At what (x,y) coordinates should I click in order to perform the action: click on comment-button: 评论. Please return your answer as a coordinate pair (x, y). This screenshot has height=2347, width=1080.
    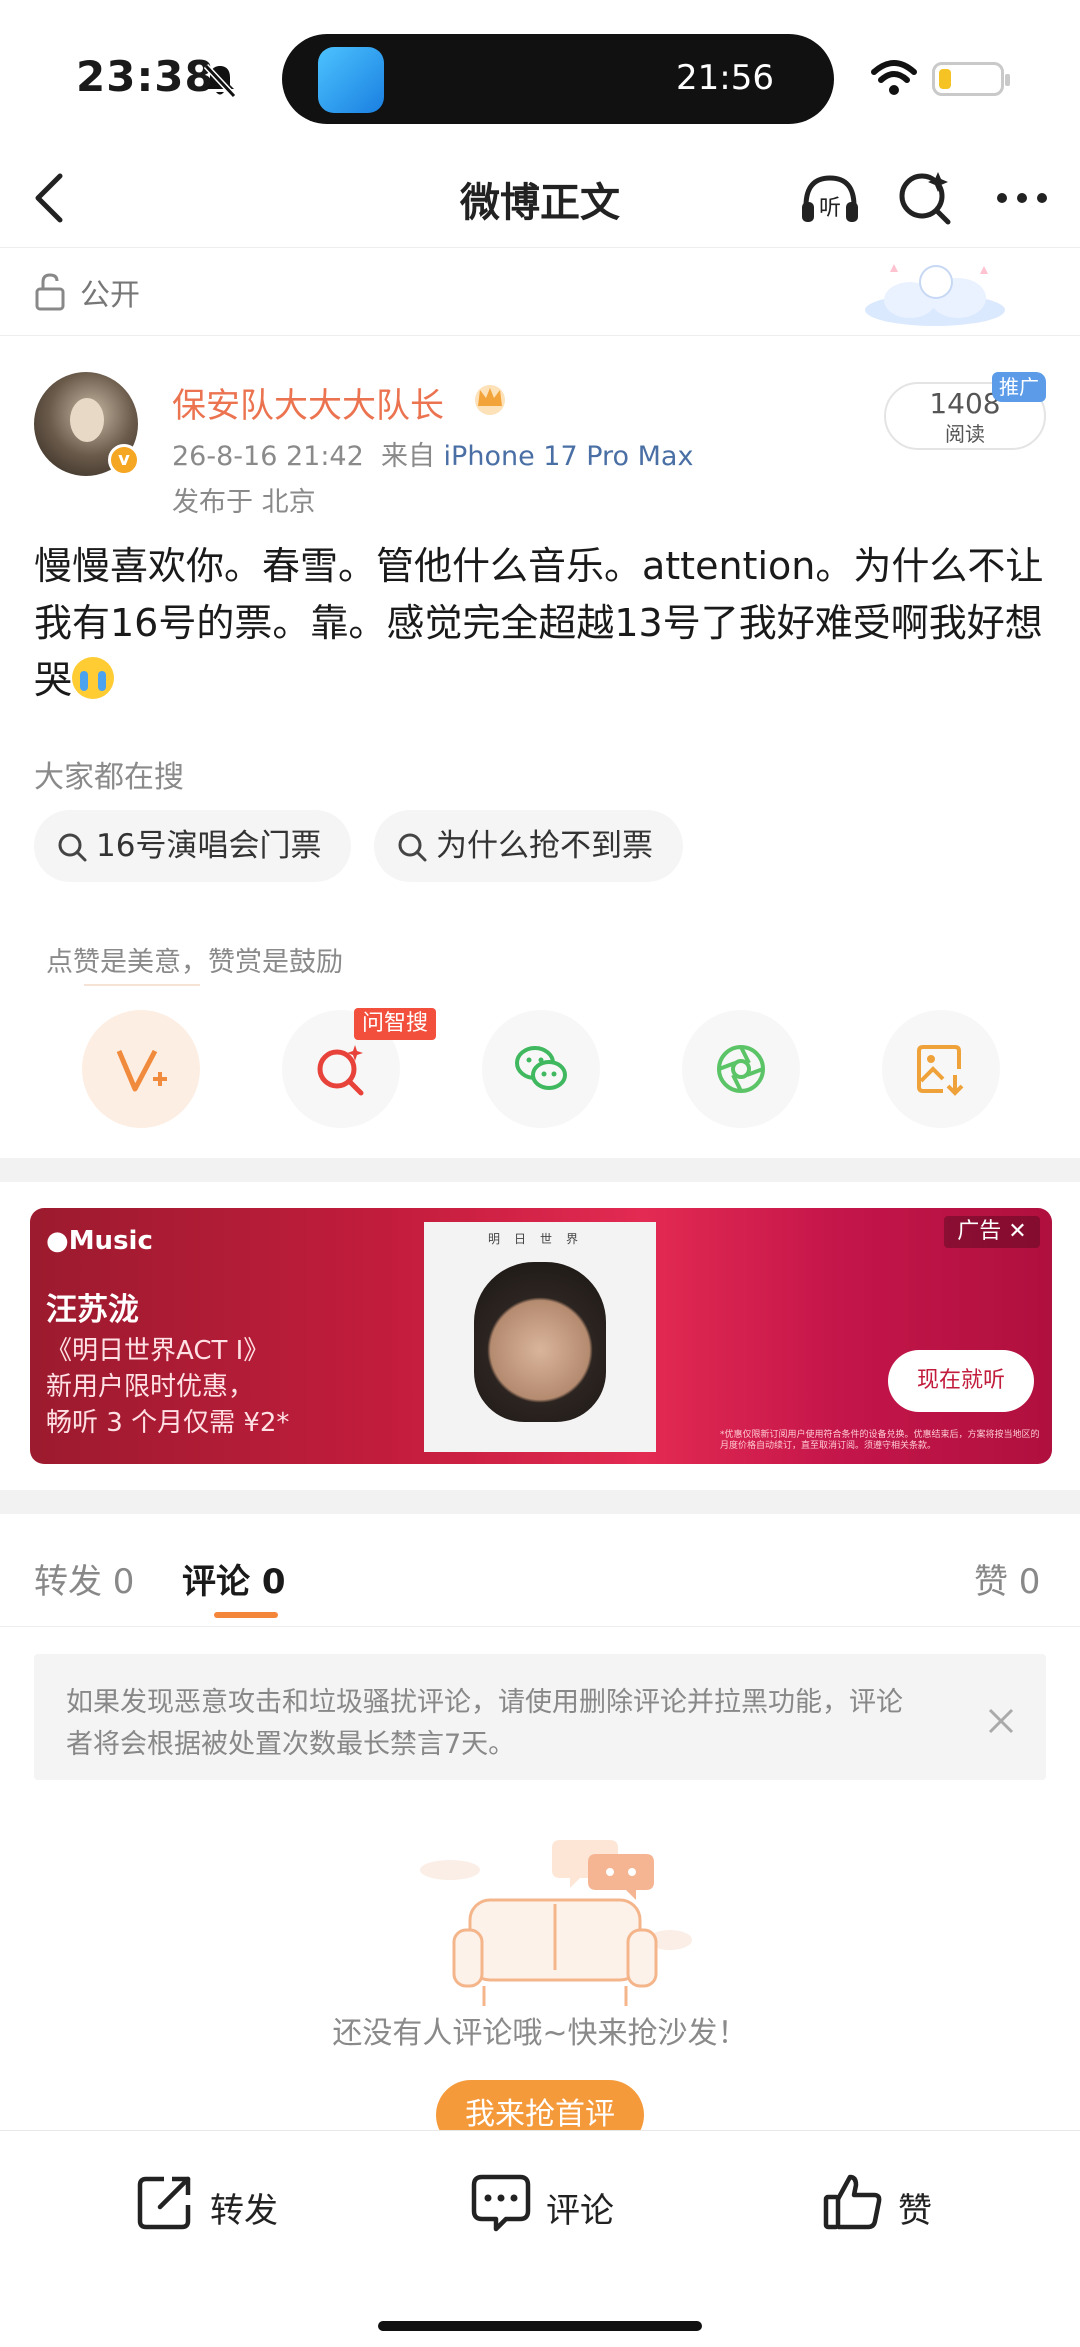
    Looking at the image, I should click on (550, 2205).